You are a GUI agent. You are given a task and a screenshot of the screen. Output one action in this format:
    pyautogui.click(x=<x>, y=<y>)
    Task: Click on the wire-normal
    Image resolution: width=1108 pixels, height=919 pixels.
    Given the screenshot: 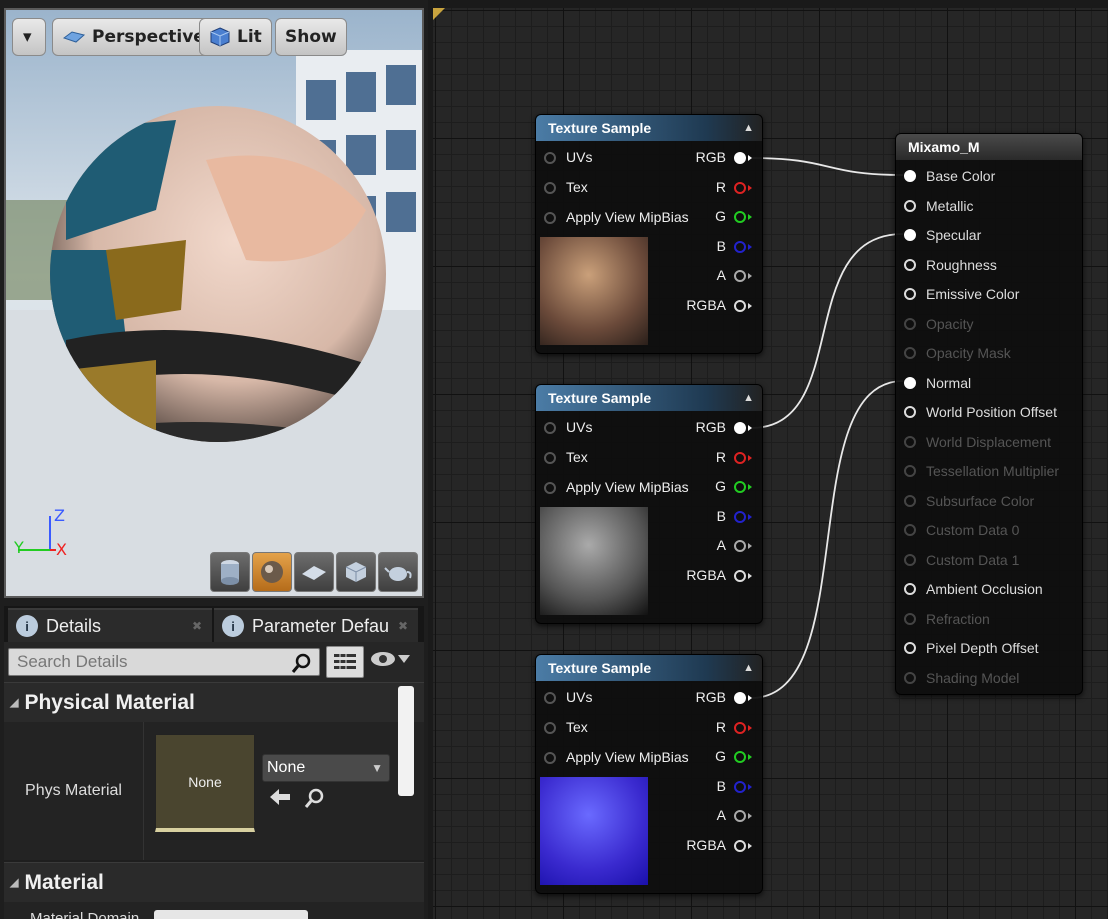 What is the action you would take?
    pyautogui.click(x=827, y=539)
    